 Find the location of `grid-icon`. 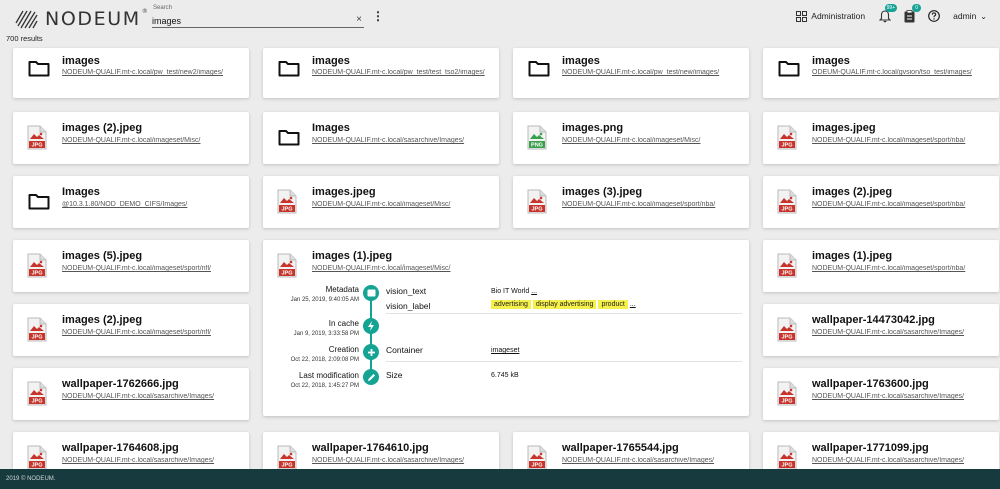

grid-icon is located at coordinates (802, 16).